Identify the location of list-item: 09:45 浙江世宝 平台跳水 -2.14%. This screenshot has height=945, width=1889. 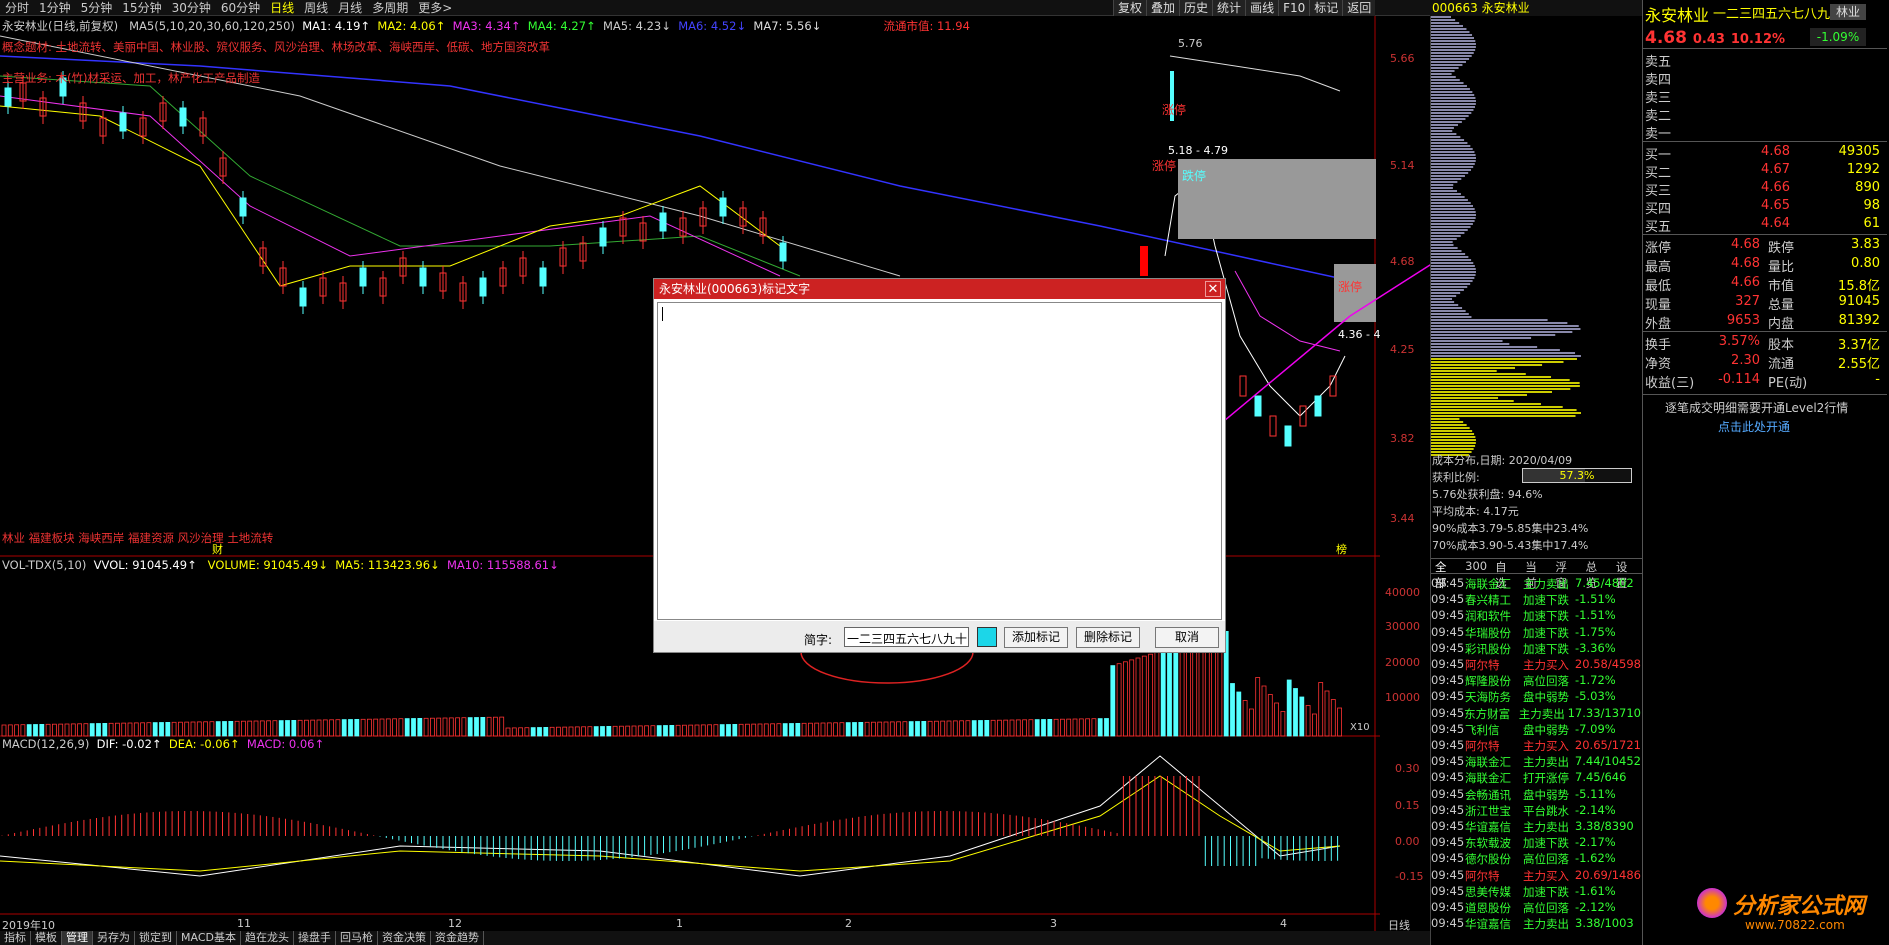
(1536, 811).